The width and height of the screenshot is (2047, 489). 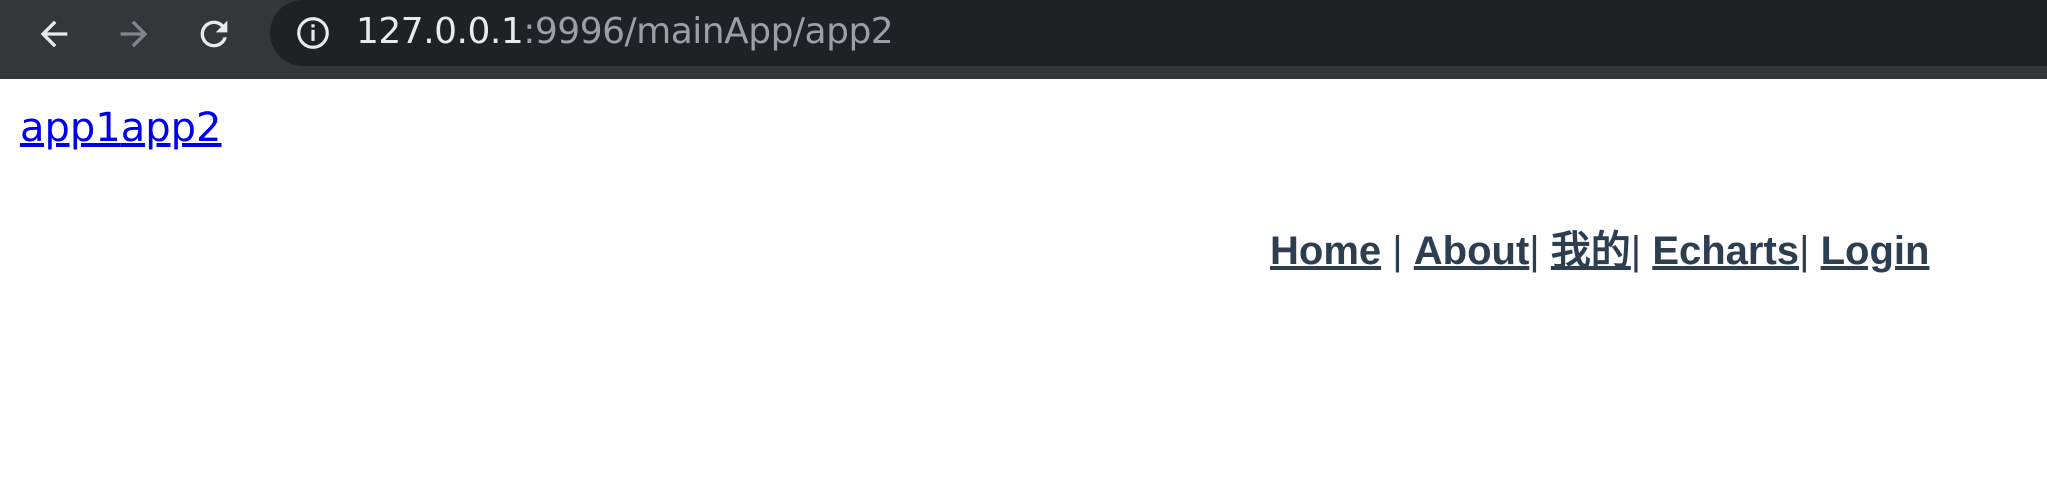 I want to click on url-path: :9996/mainApp/app2, so click(x=708, y=31).